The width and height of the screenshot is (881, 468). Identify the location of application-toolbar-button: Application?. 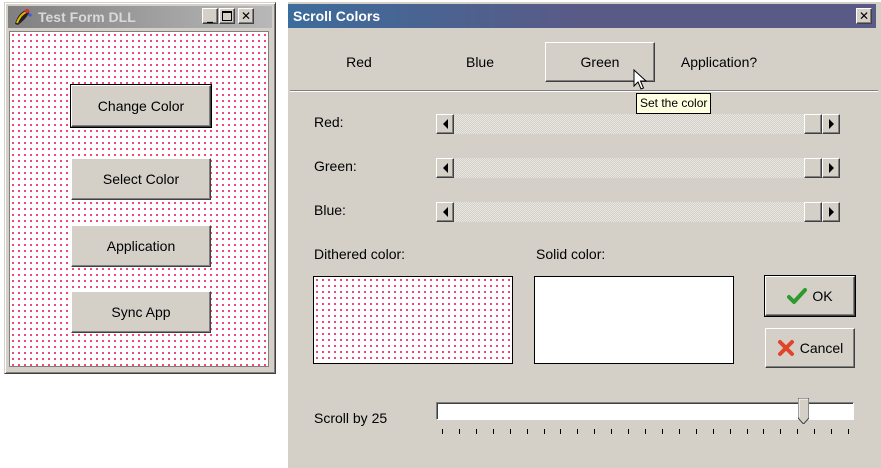
(719, 62).